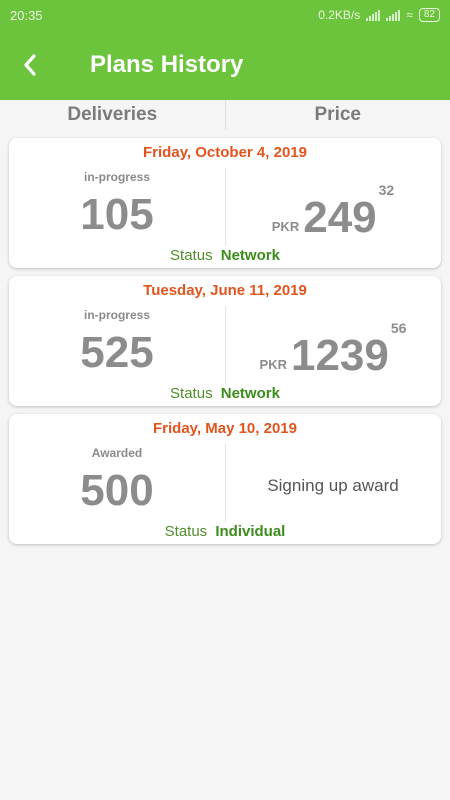 Image resolution: width=450 pixels, height=800 pixels. I want to click on app-bar: Plans History, so click(225, 65).